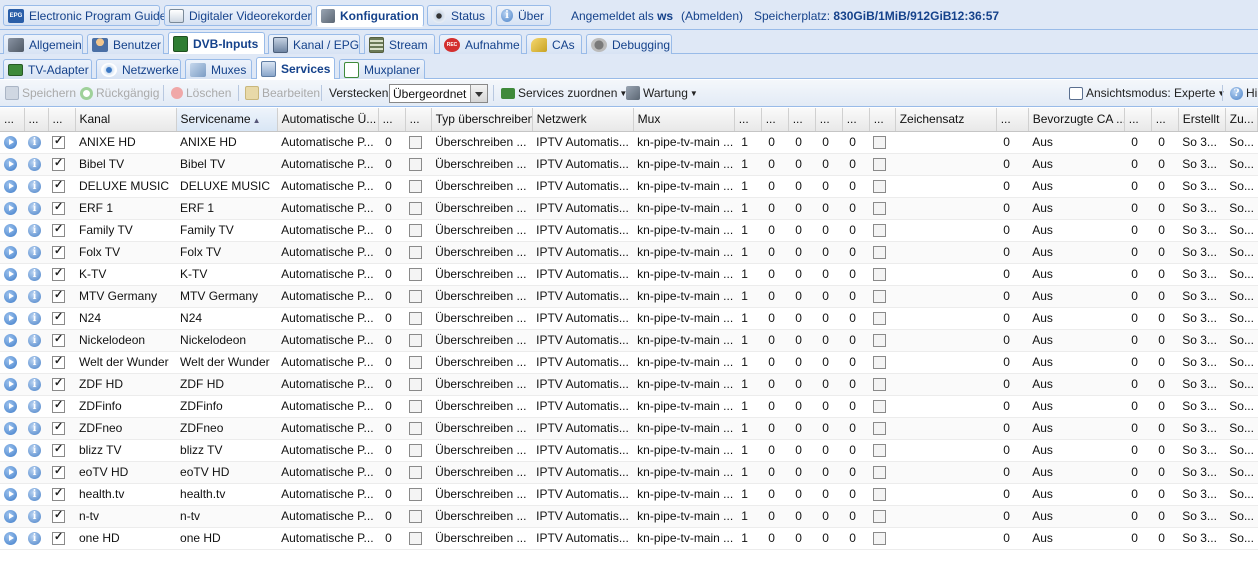 Image resolution: width=1258 pixels, height=564 pixels. Describe the element at coordinates (399, 44) in the screenshot. I see `tab-stream: Stream` at that location.